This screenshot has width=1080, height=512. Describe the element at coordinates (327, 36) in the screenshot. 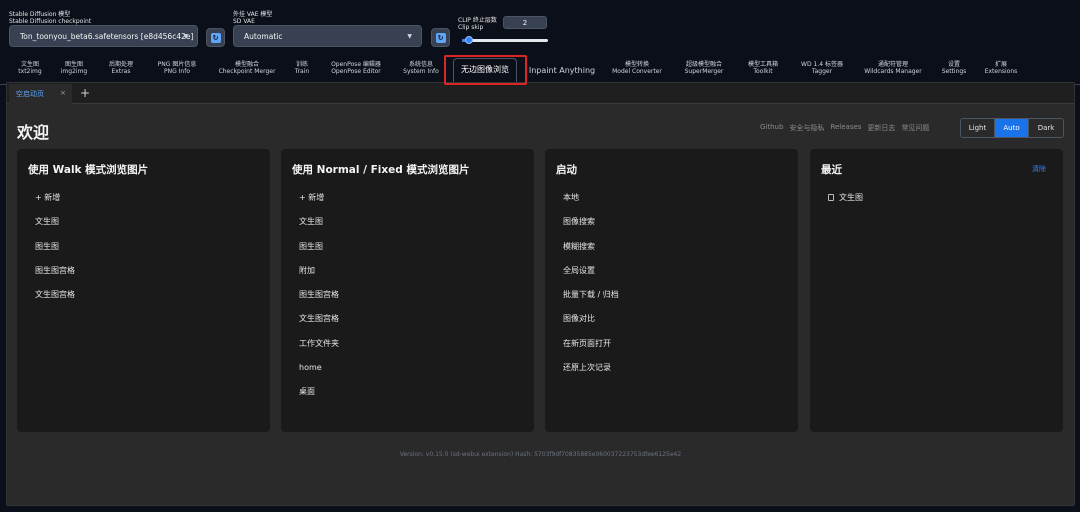

I see `vae-select: Automatic ▼` at that location.